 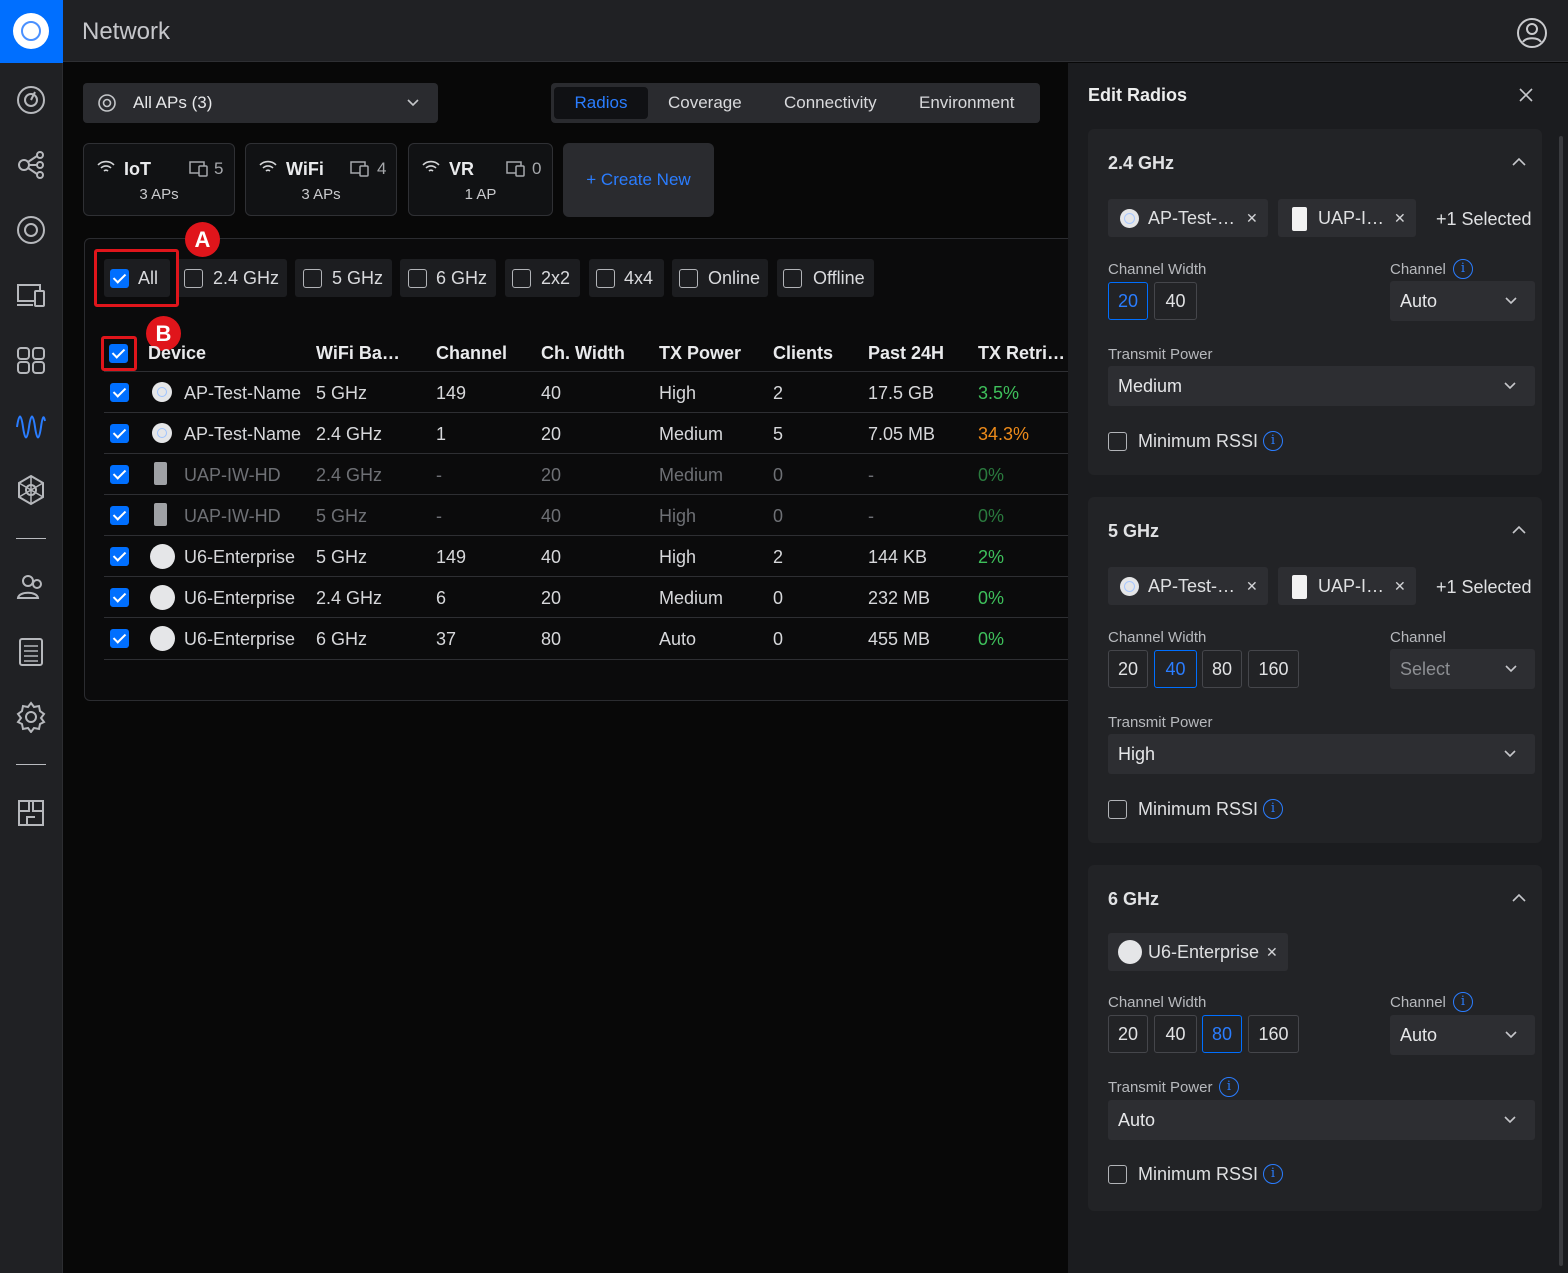 I want to click on table-row: UAP-IW-HD 5 GHz - 40 High 0 - 0%, so click(x=586, y=514).